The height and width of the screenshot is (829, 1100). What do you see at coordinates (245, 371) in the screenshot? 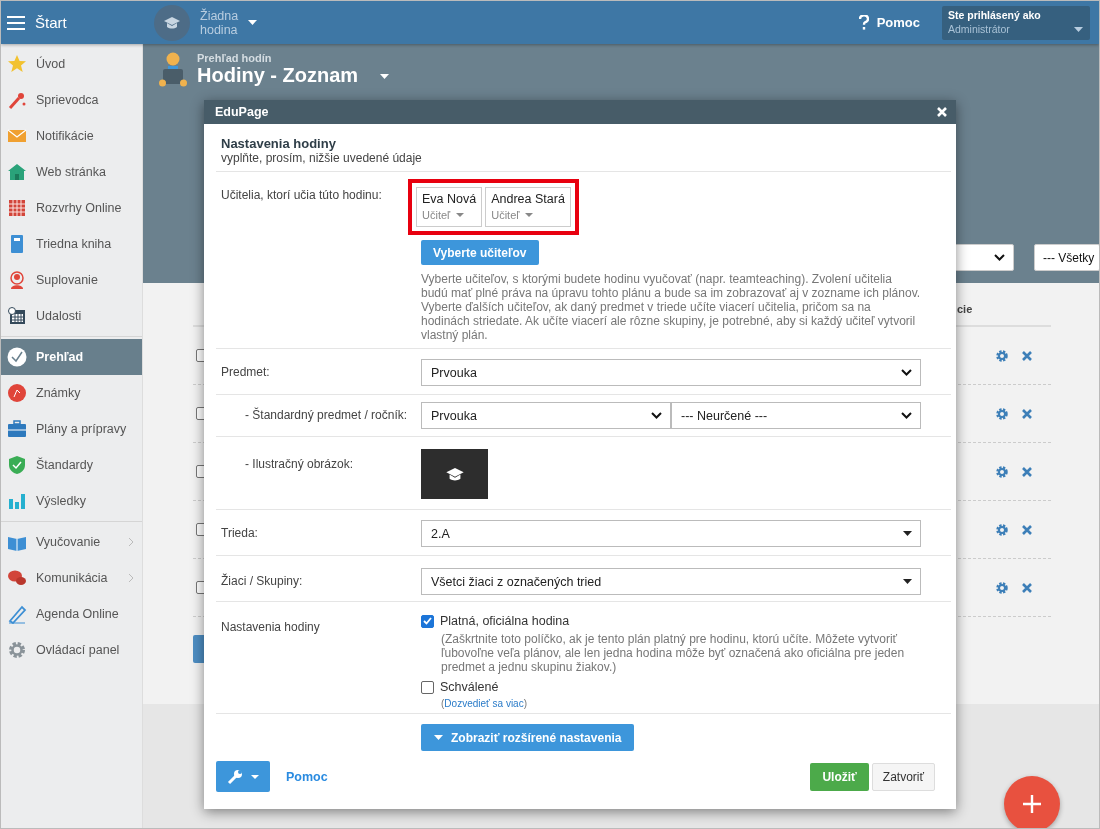
I see `field-label: Predmet:` at bounding box center [245, 371].